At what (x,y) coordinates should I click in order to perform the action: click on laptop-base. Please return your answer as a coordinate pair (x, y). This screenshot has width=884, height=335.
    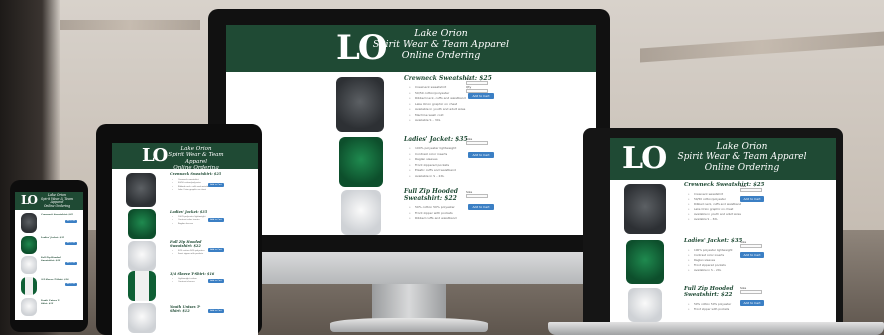
    Looking at the image, I should click on (716, 328).